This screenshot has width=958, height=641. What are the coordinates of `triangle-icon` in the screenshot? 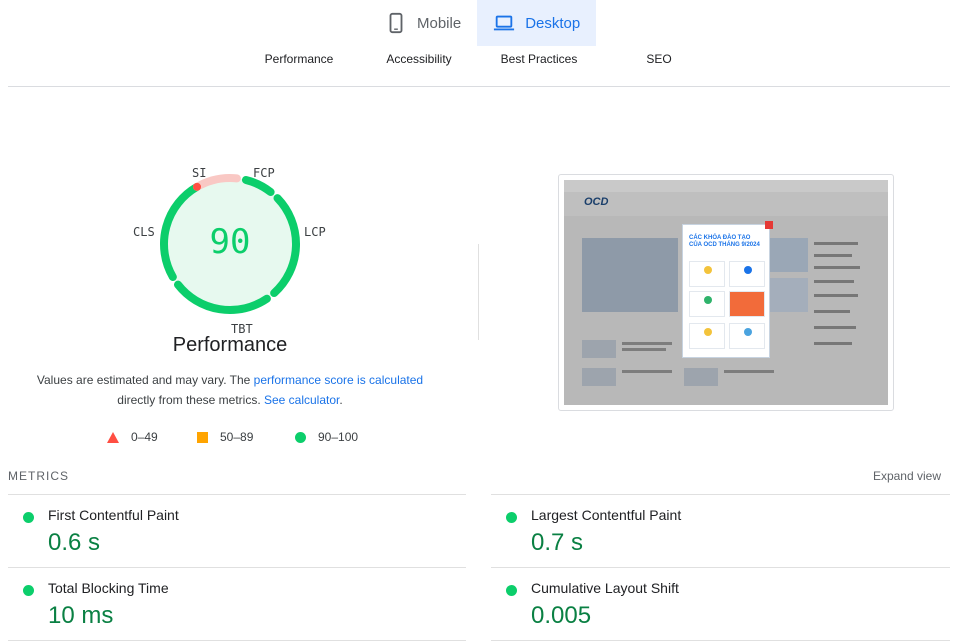 It's located at (113, 437).